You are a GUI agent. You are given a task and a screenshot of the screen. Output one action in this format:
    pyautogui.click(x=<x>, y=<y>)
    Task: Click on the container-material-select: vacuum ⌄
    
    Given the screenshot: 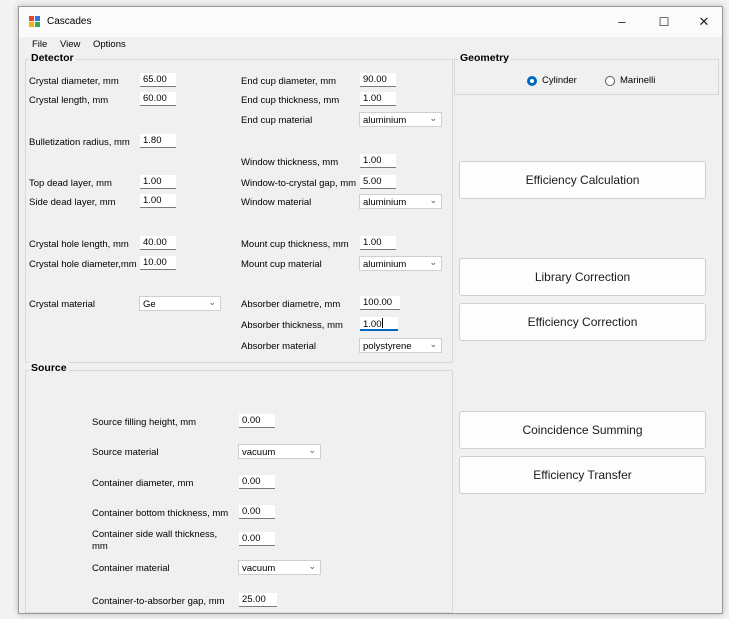 What is the action you would take?
    pyautogui.click(x=279, y=567)
    